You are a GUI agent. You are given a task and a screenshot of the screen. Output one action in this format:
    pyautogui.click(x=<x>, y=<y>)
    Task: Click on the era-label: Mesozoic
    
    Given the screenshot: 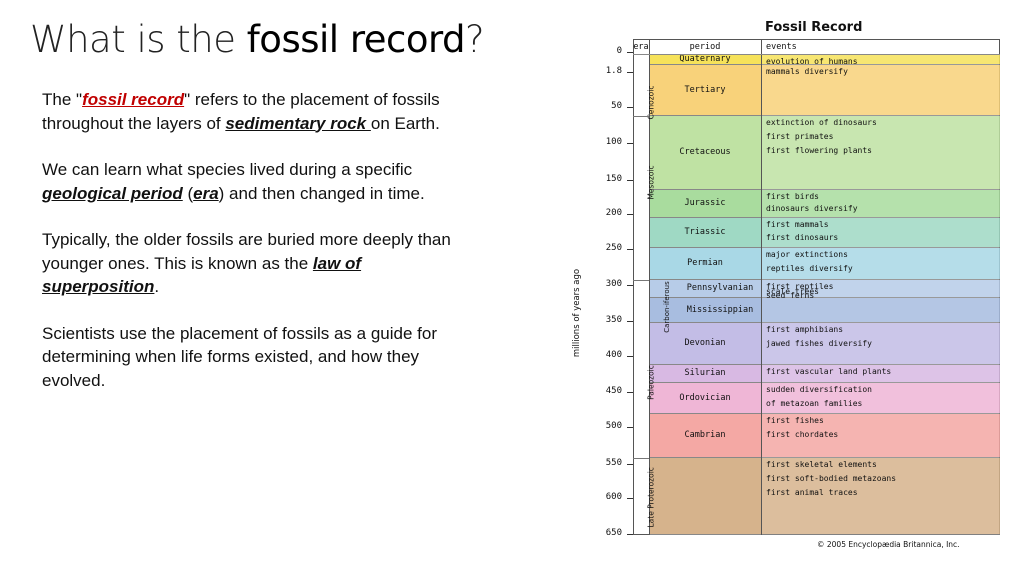 What is the action you would take?
    pyautogui.click(x=651, y=182)
    